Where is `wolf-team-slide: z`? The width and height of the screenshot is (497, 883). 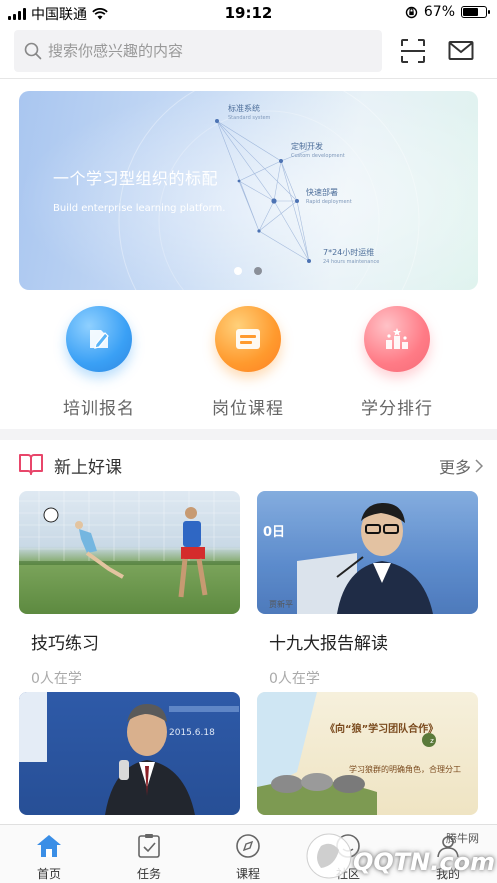
wolf-team-slide: z is located at coordinates (346, 753).